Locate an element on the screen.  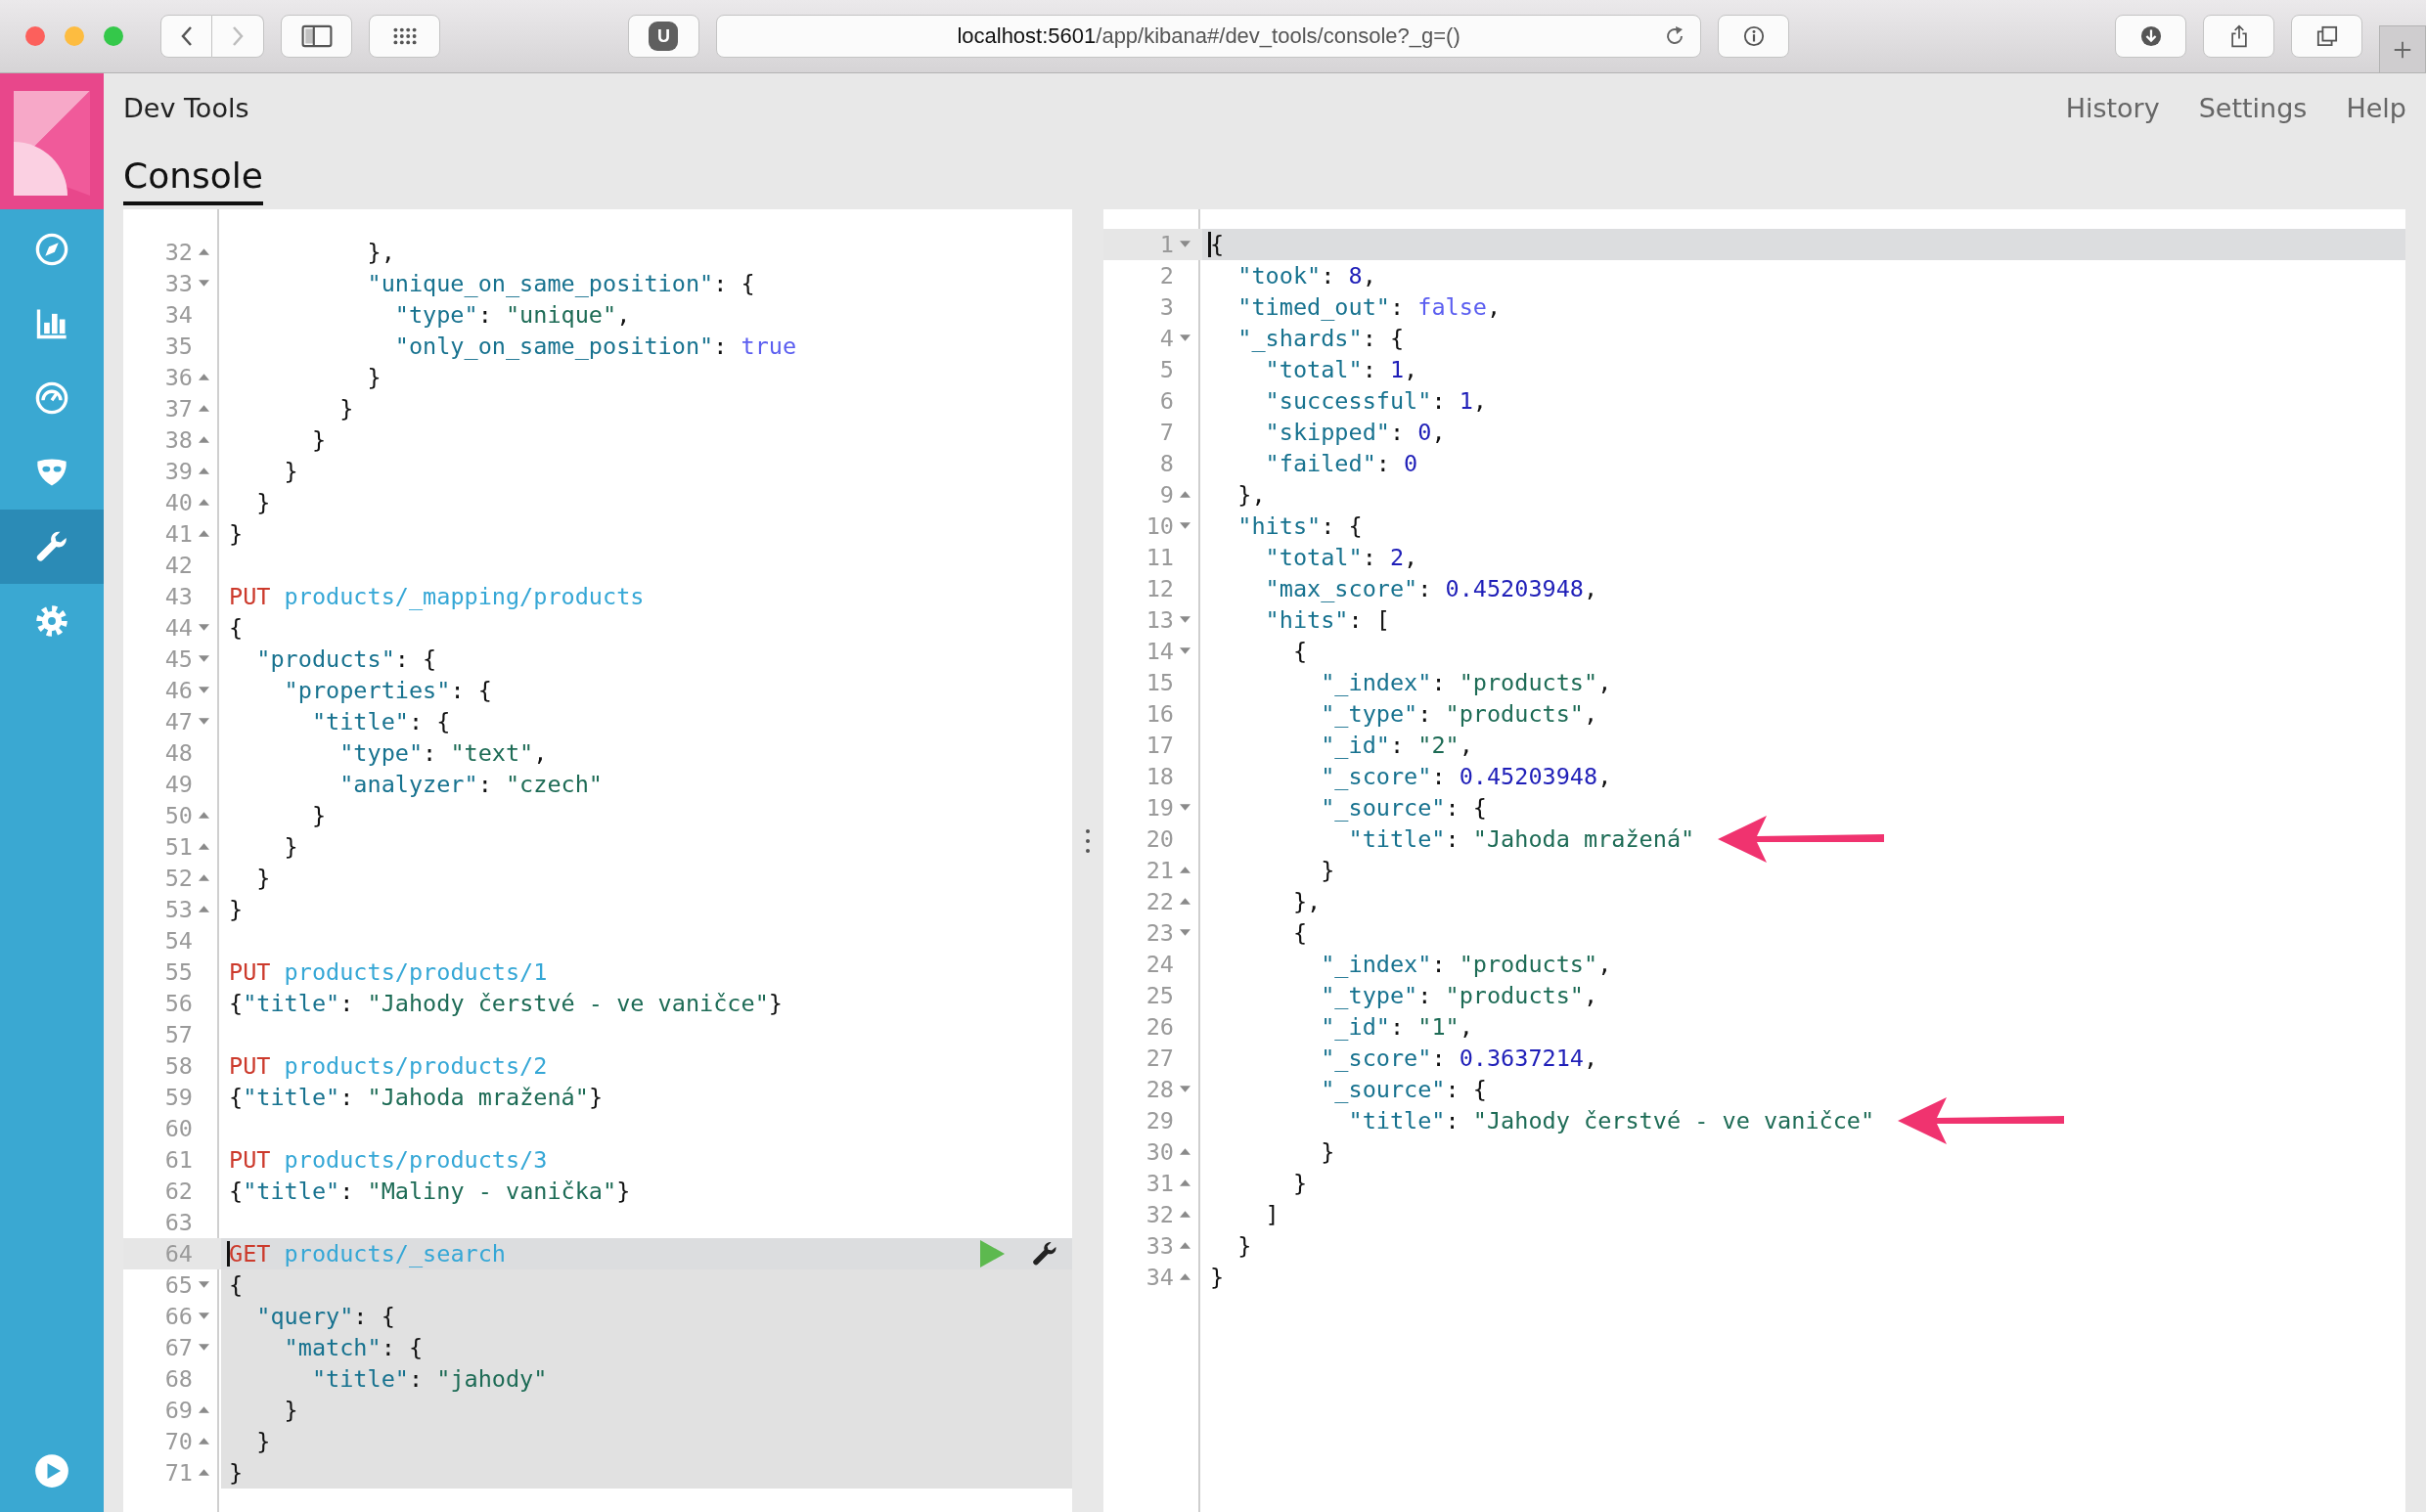
line-number: 54 is located at coordinates (178, 941).